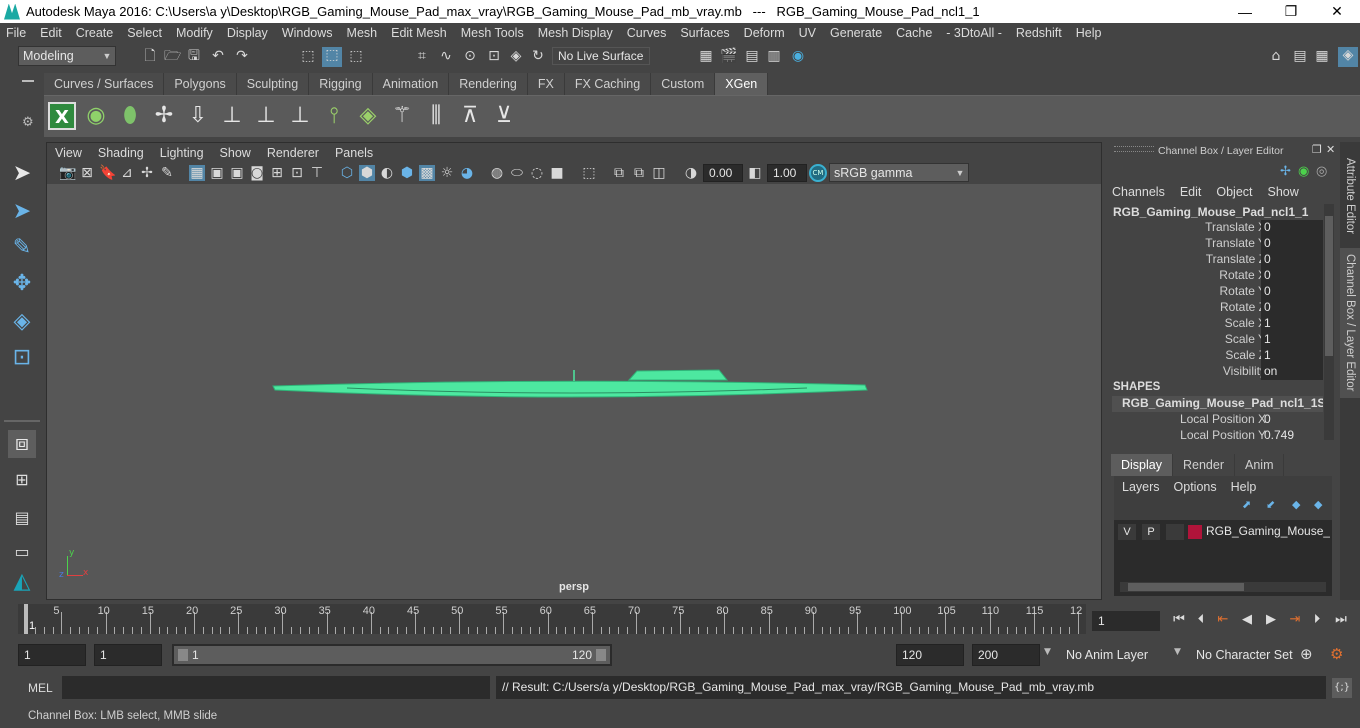  I want to click on xray-joints-icon: ⧉, so click(619, 173).